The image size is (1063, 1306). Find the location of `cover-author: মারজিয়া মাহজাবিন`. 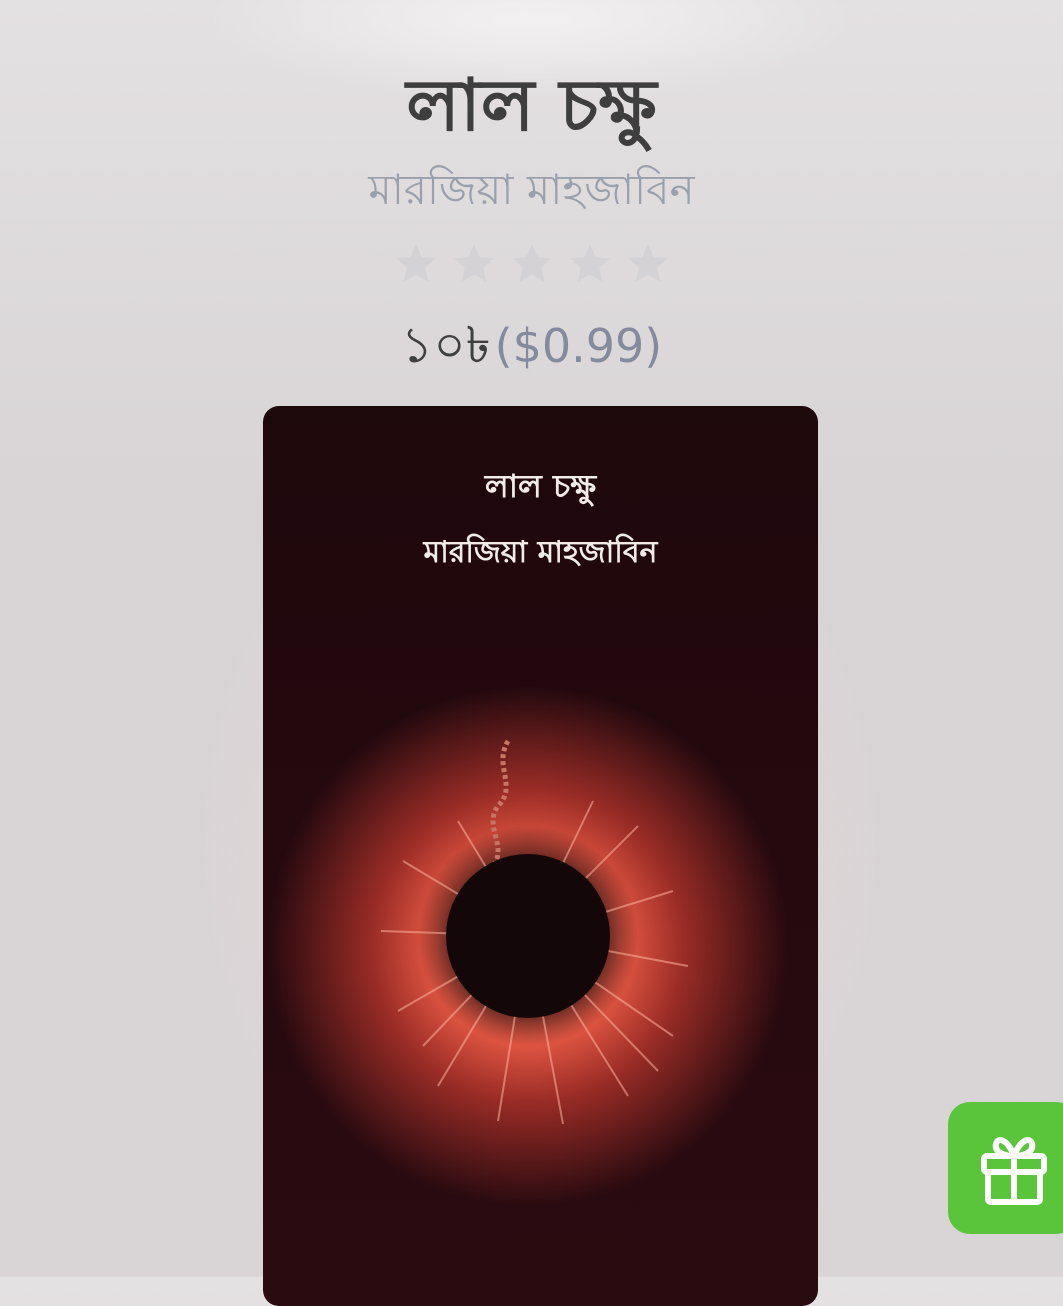

cover-author: মারজিয়া মাহজাবিন is located at coordinates (540, 552).